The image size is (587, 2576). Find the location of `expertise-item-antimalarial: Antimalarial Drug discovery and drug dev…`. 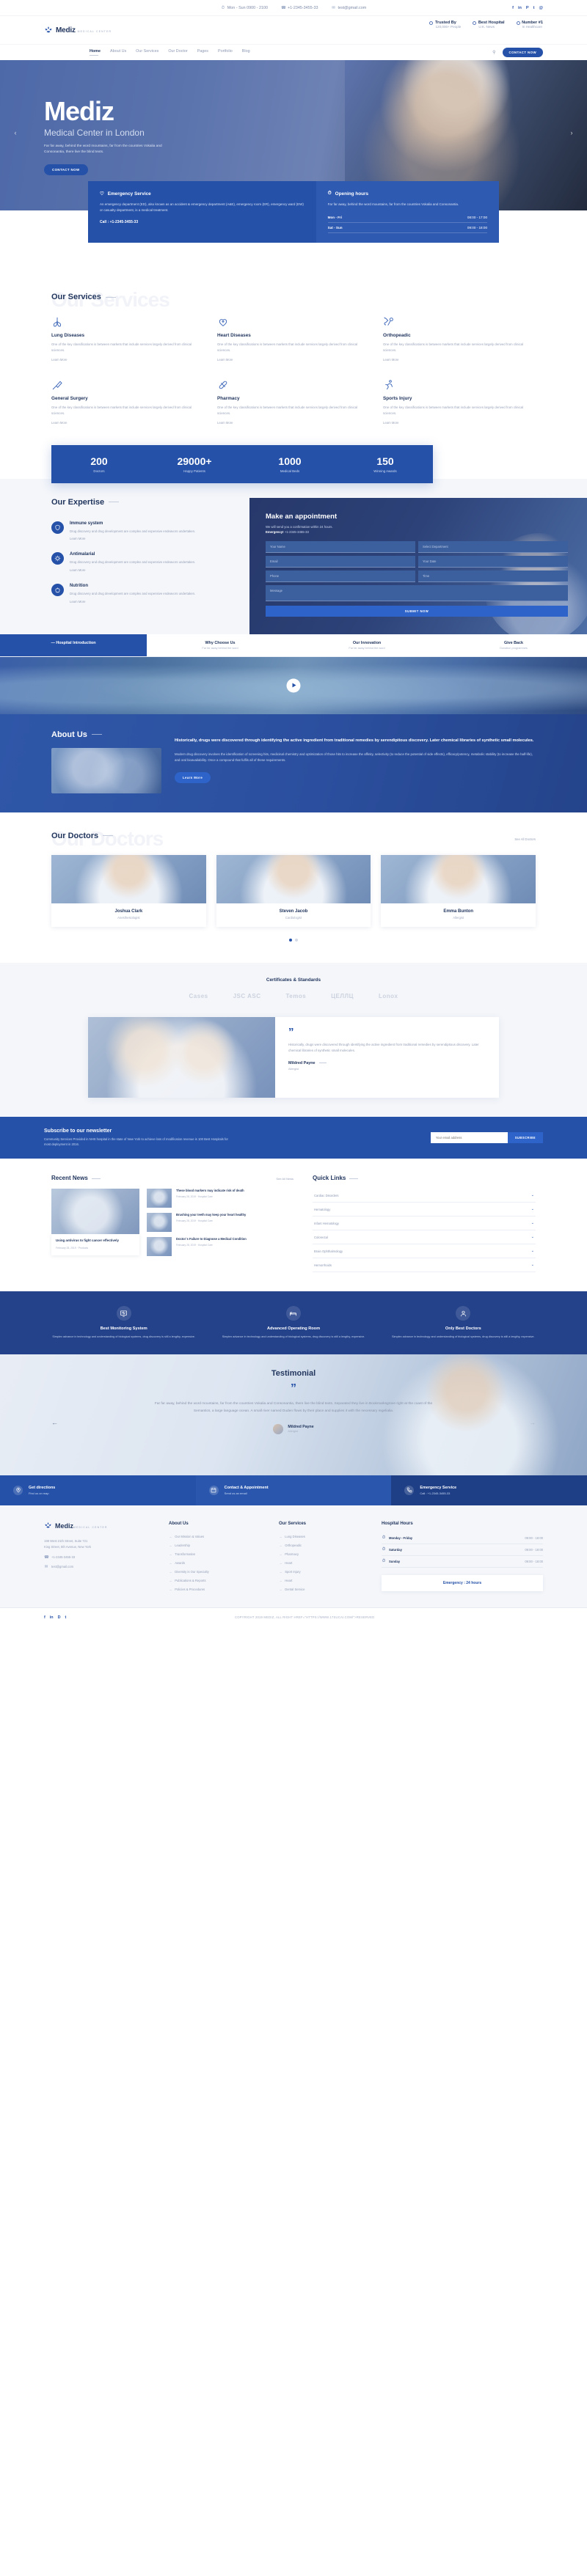

expertise-item-antimalarial: Antimalarial Drug discovery and drug dev… is located at coordinates (150, 563).